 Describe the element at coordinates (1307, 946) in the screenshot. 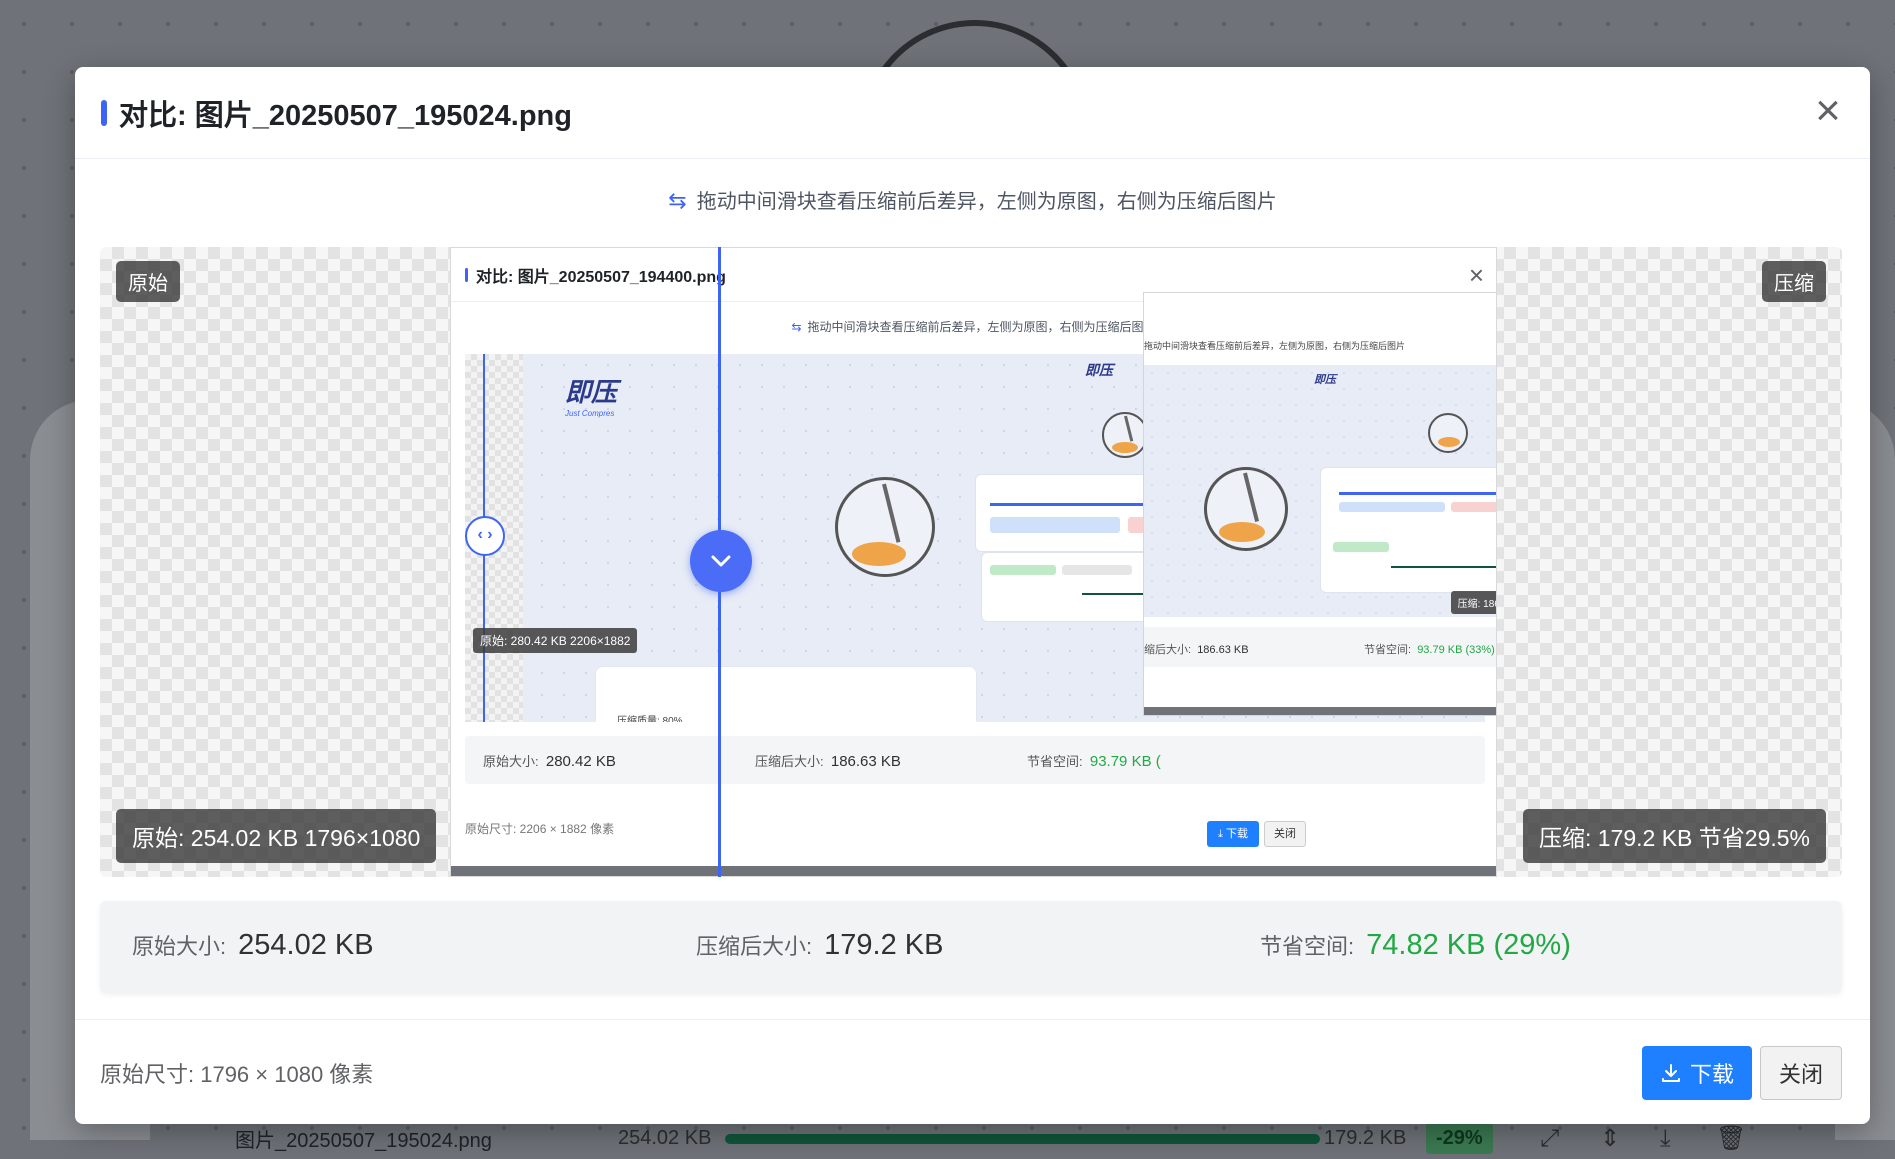

I see `stat-saved-label: 节省空间:` at that location.